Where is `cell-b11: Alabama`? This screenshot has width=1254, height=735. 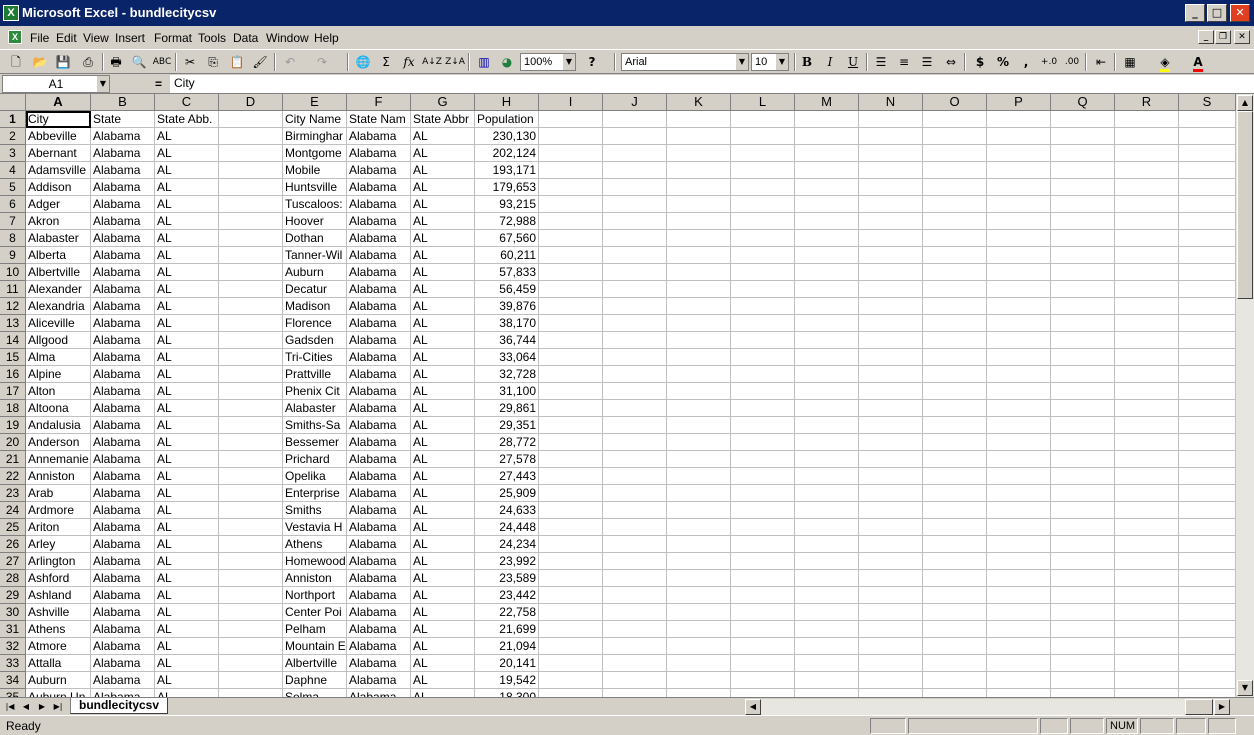 cell-b11: Alabama is located at coordinates (123, 289).